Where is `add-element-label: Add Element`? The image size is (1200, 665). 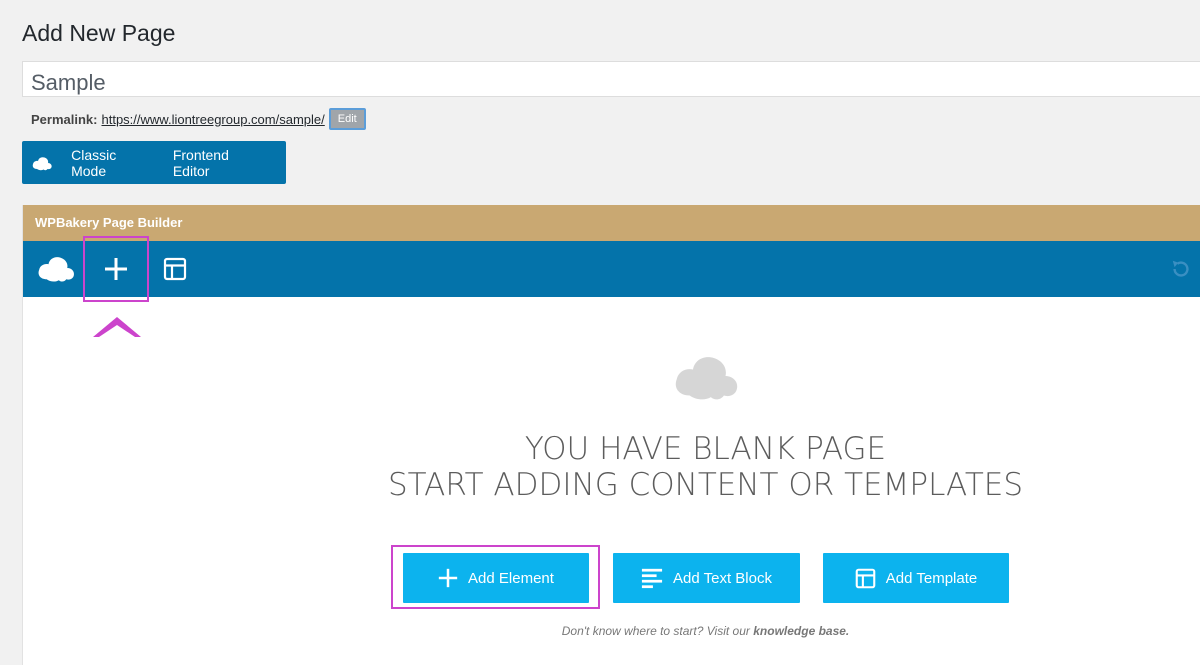
add-element-label: Add Element is located at coordinates (511, 578).